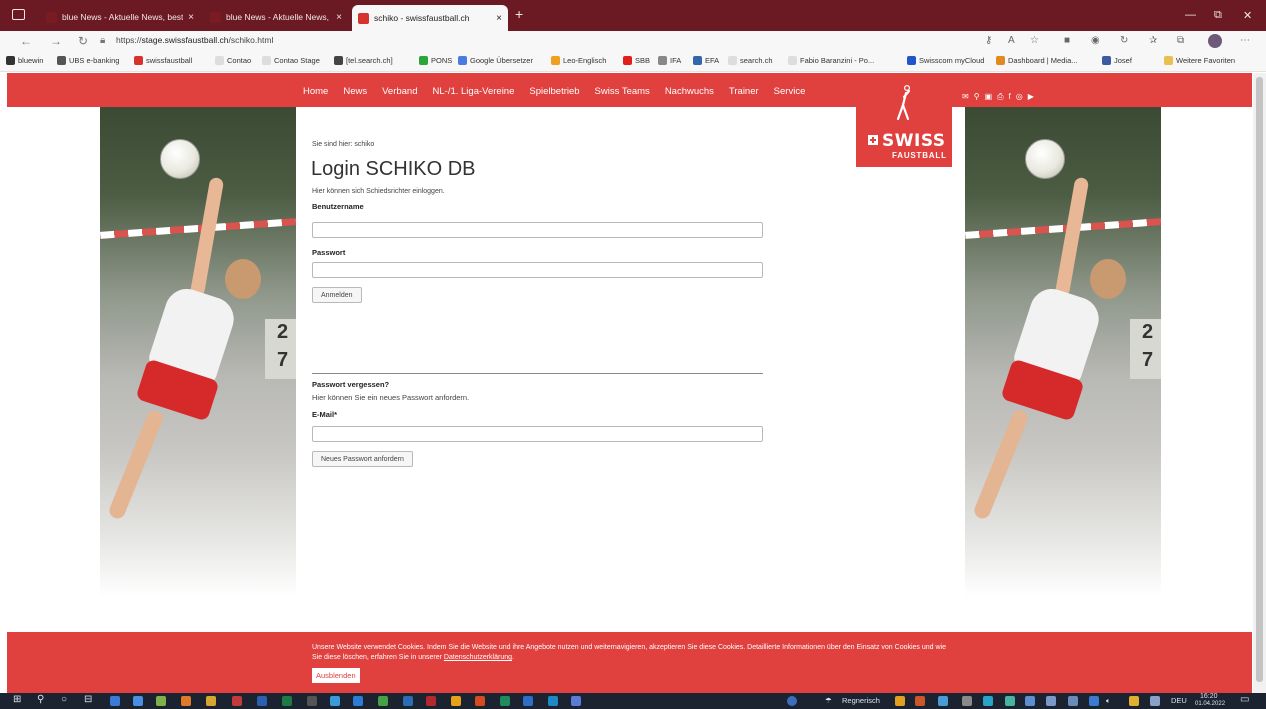  What do you see at coordinates (1179, 700) in the screenshot?
I see `input-language: DEU` at bounding box center [1179, 700].